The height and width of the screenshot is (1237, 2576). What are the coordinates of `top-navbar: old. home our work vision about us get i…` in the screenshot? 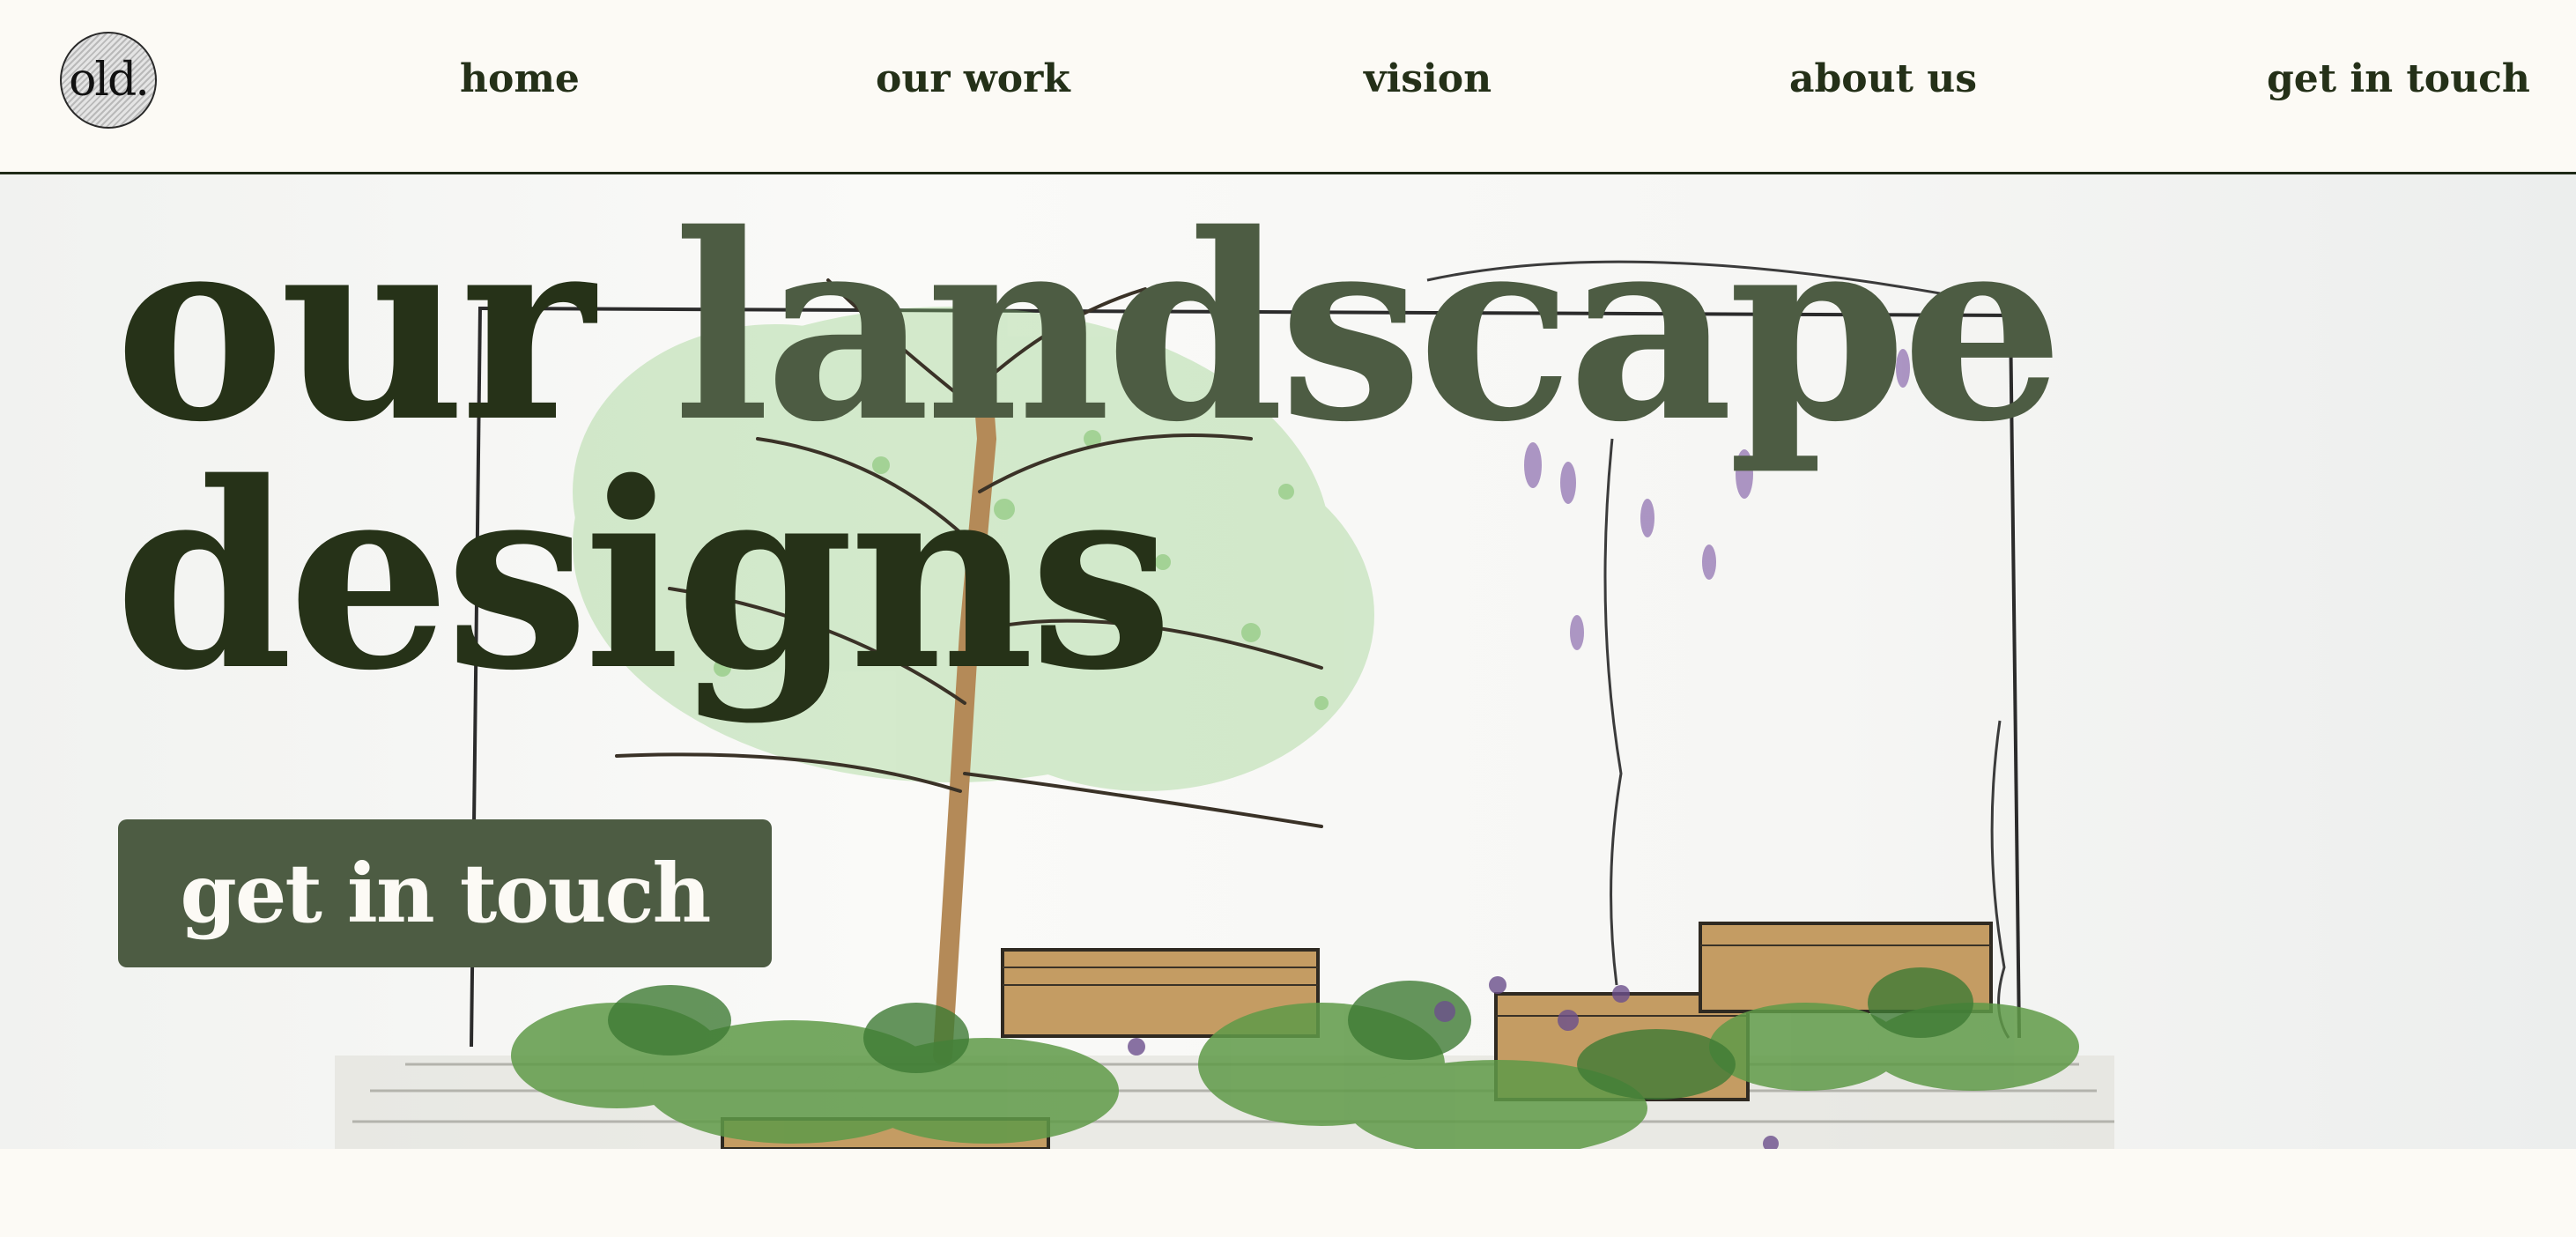 It's located at (1288, 87).